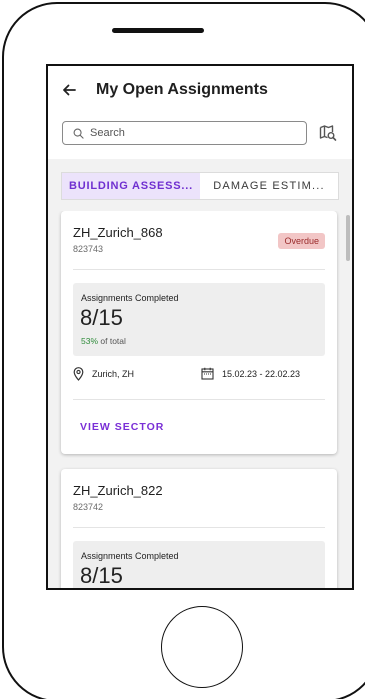 The height and width of the screenshot is (699, 365). I want to click on status-badge: Overdue, so click(301, 241).